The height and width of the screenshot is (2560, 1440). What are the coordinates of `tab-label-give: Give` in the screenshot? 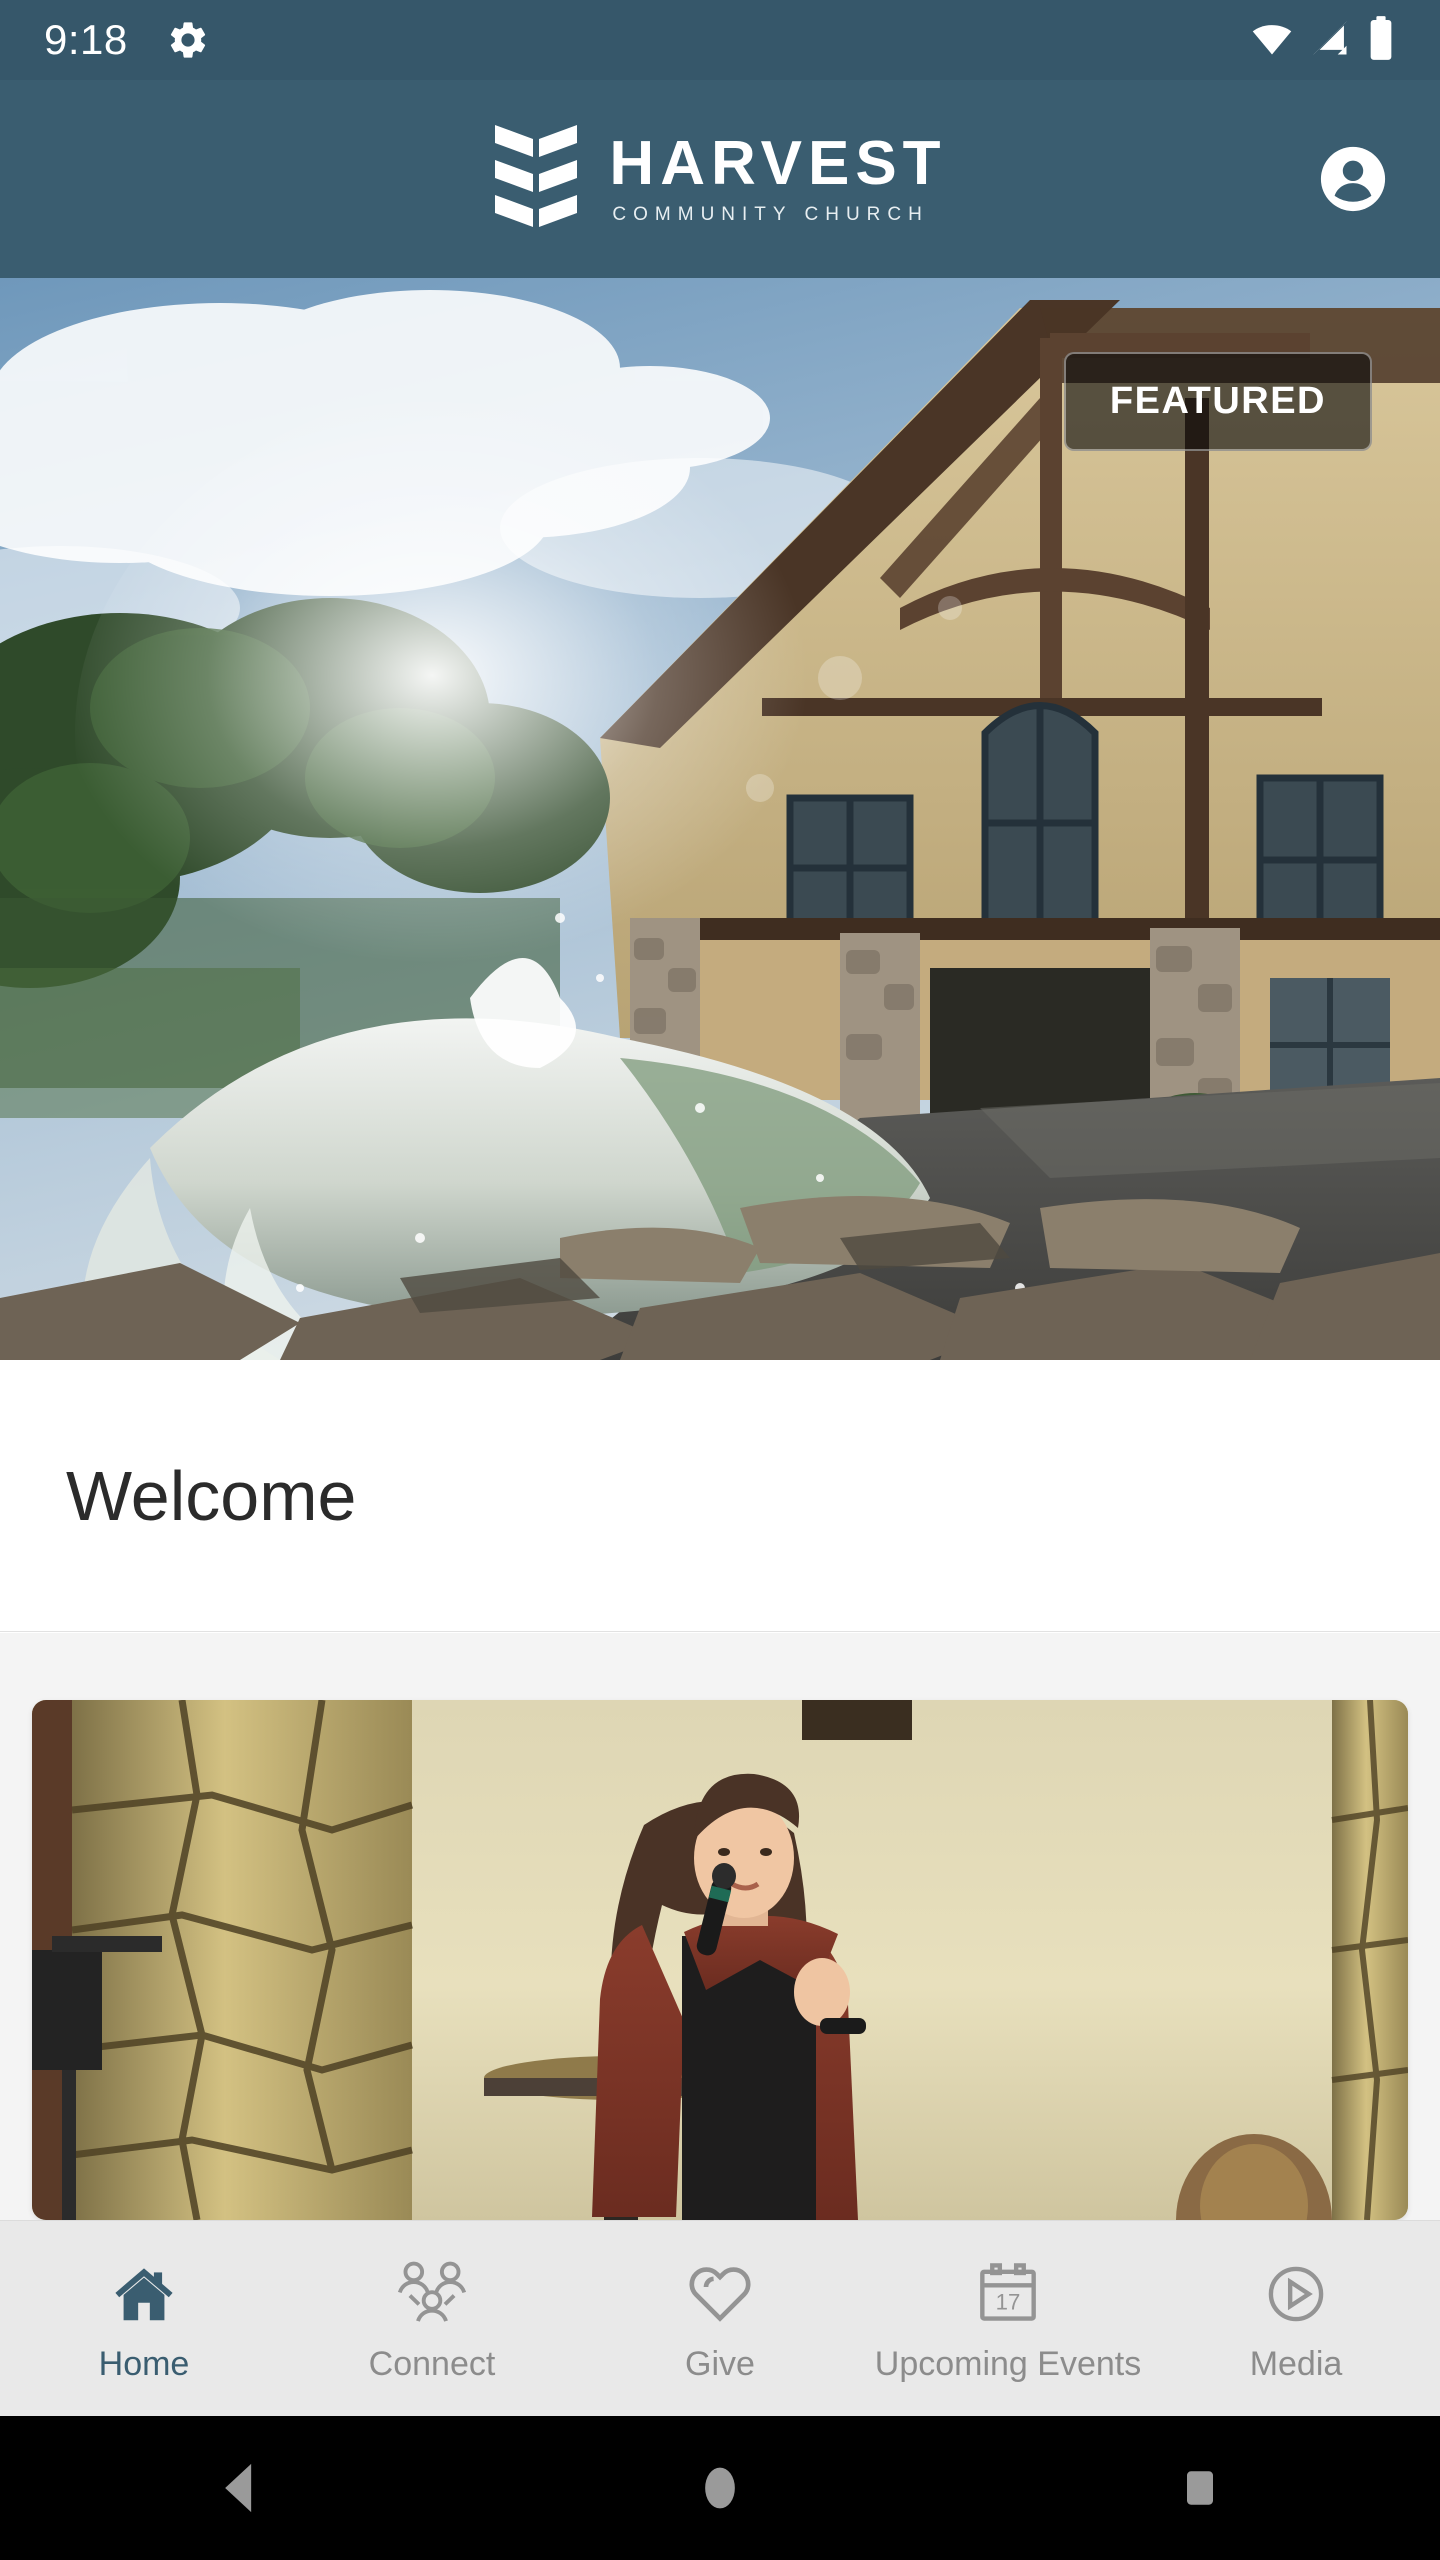 It's located at (720, 2363).